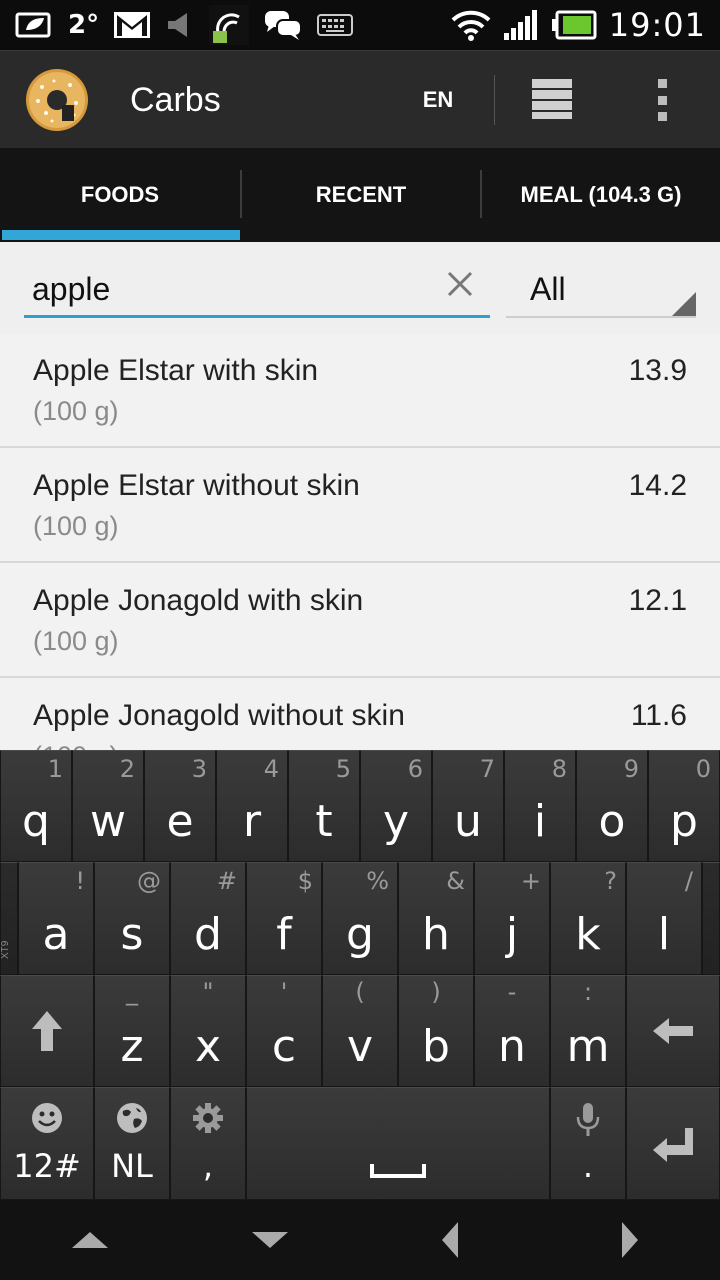 The width and height of the screenshot is (720, 1280). What do you see at coordinates (208, 1143) in the screenshot?
I see `comma-settings-key: ,` at bounding box center [208, 1143].